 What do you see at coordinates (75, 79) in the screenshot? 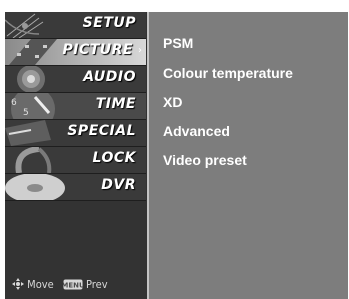
I see `menu-item-audio: AUDIO` at bounding box center [75, 79].